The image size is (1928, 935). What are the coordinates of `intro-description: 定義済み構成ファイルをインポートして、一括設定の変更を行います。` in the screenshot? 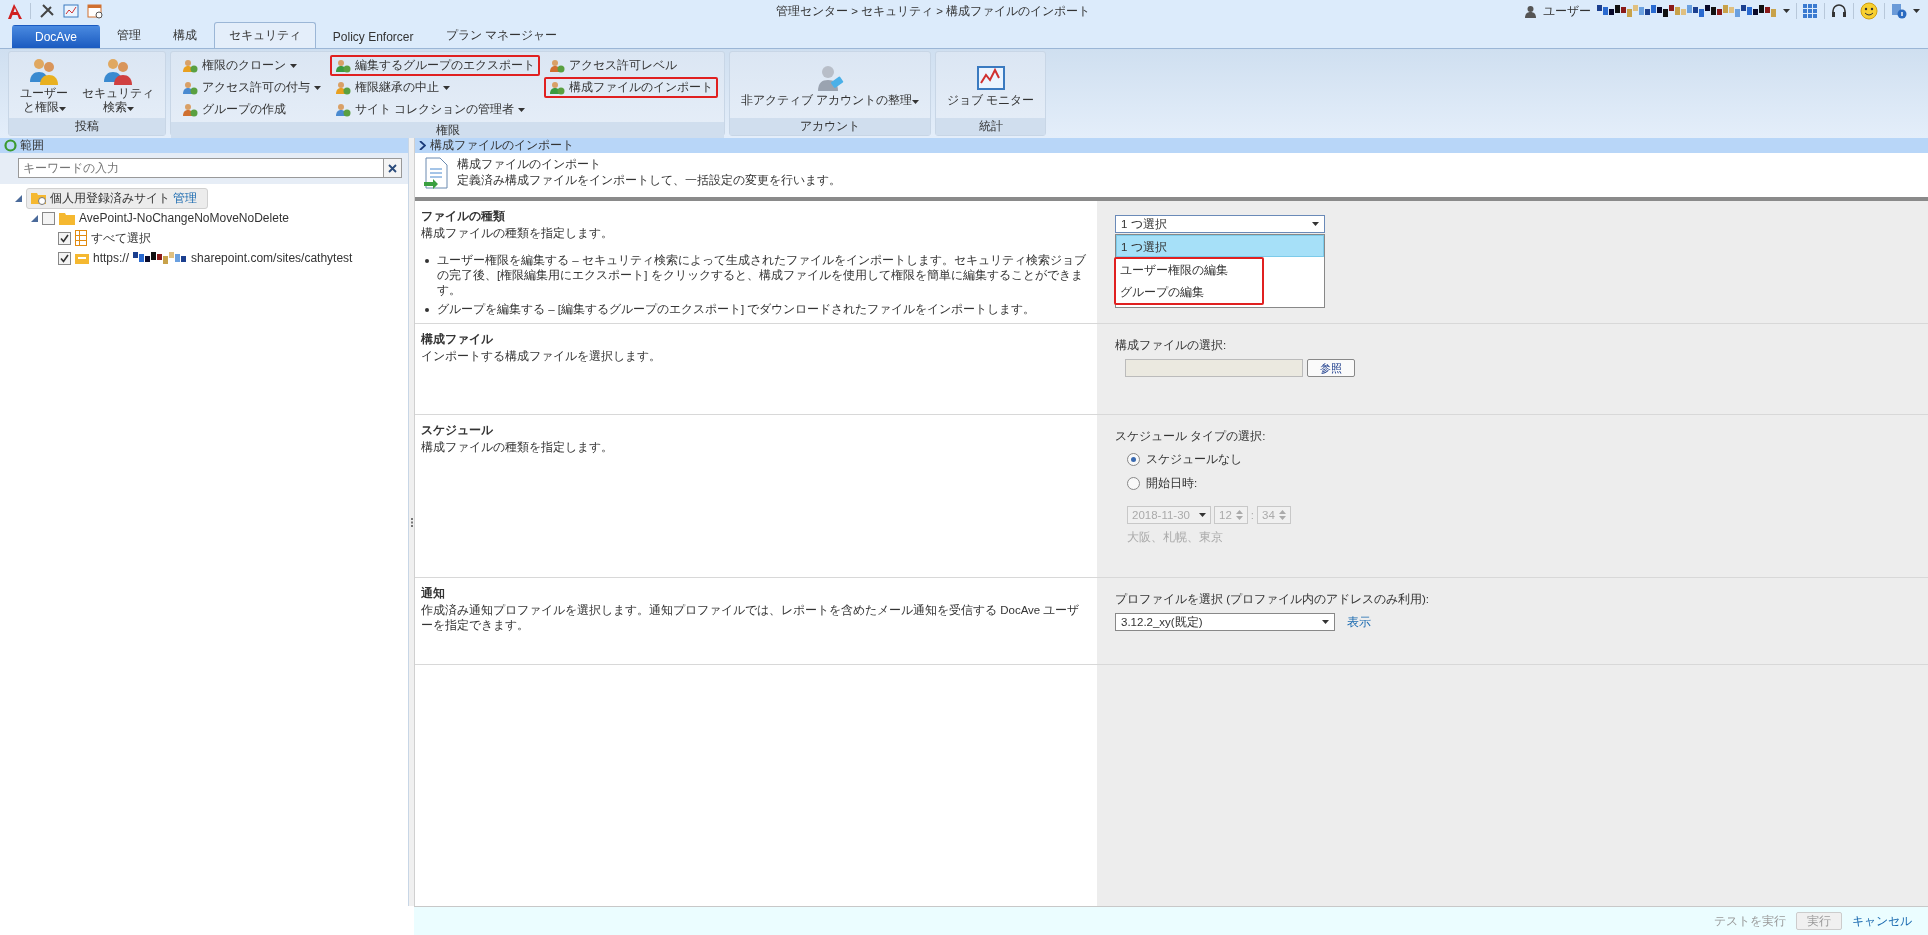 It's located at (649, 180).